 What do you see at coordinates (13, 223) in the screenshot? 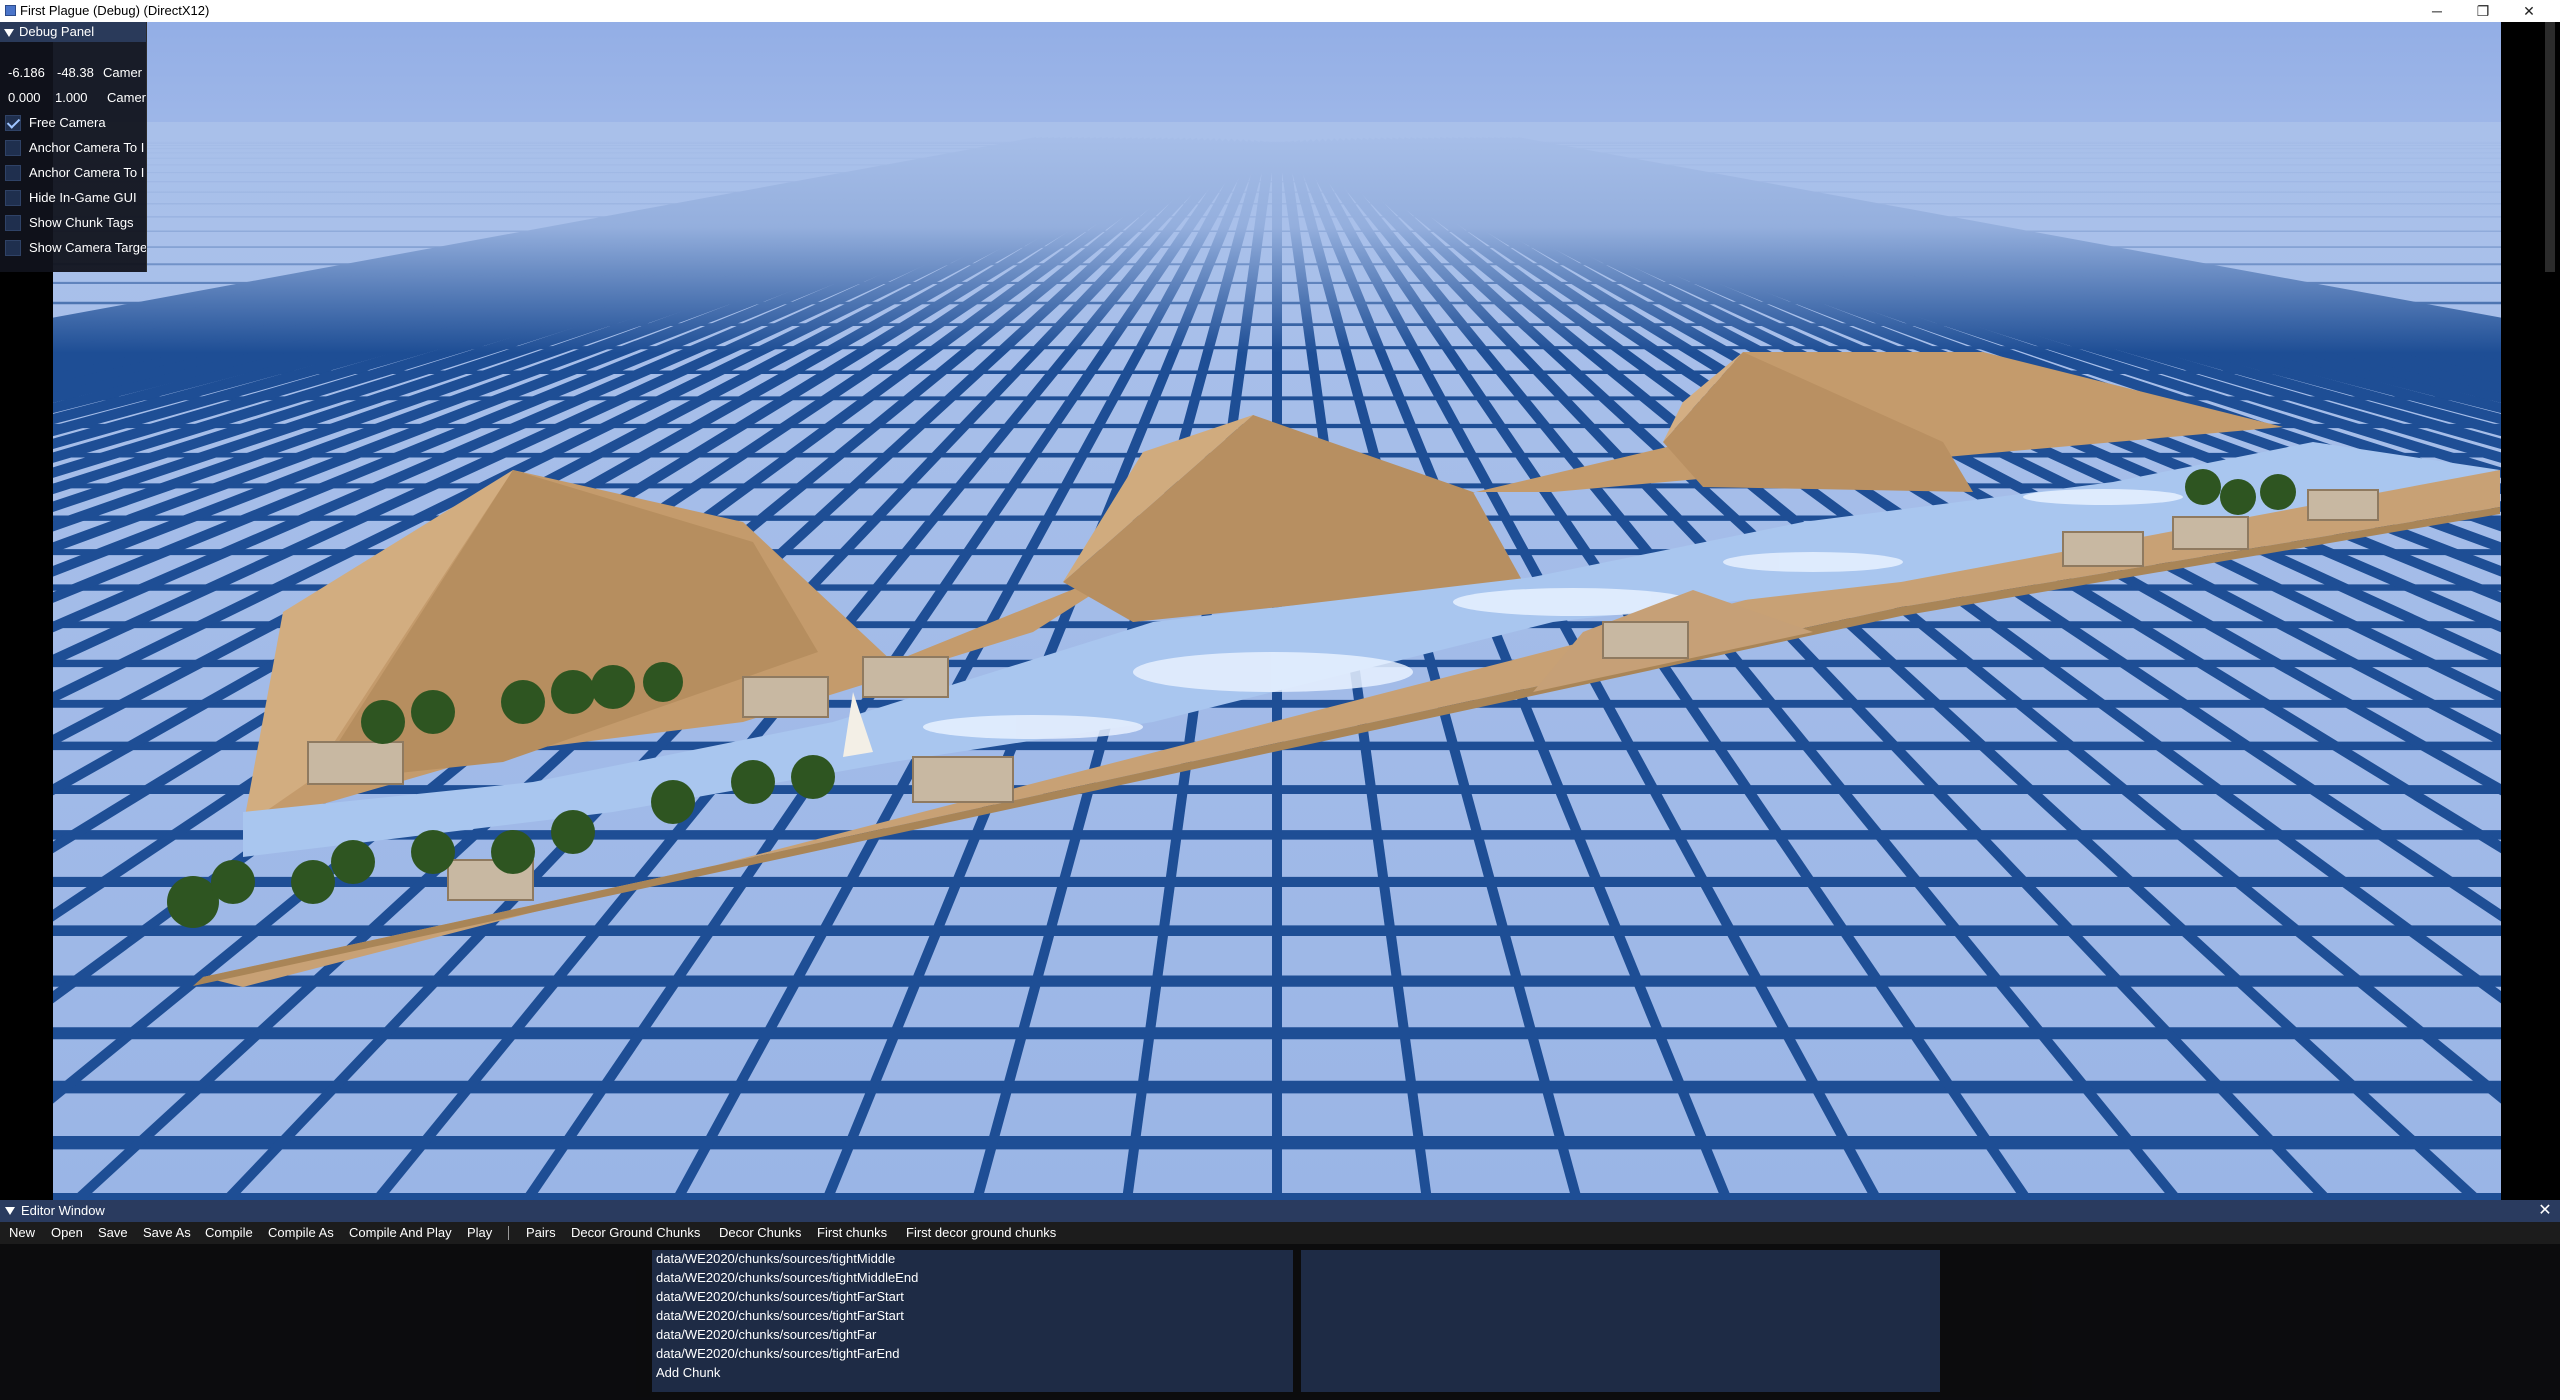
I see `show-chunk-tags-checkbox` at bounding box center [13, 223].